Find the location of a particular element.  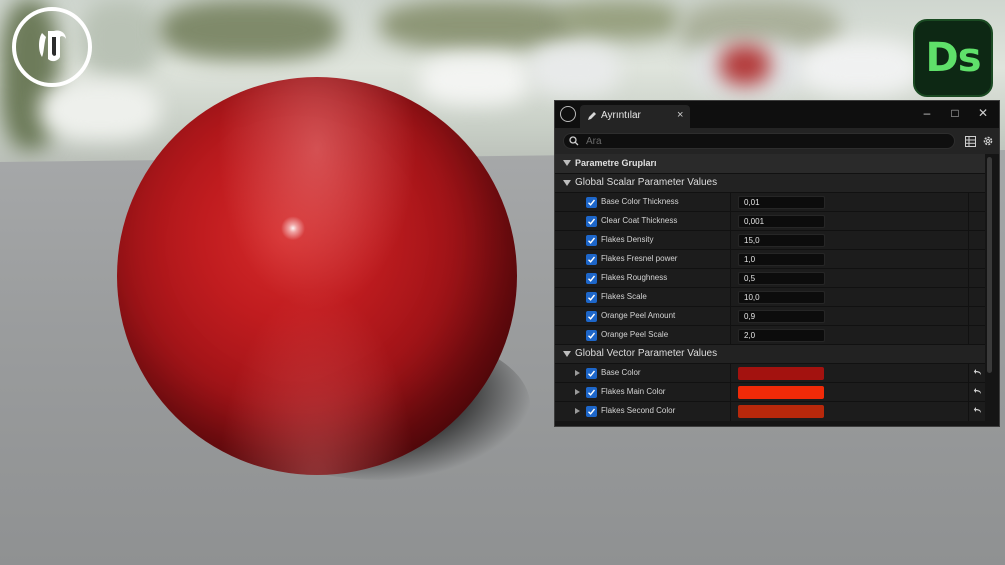

param-name: Orange Peel Amount is located at coordinates (638, 315).